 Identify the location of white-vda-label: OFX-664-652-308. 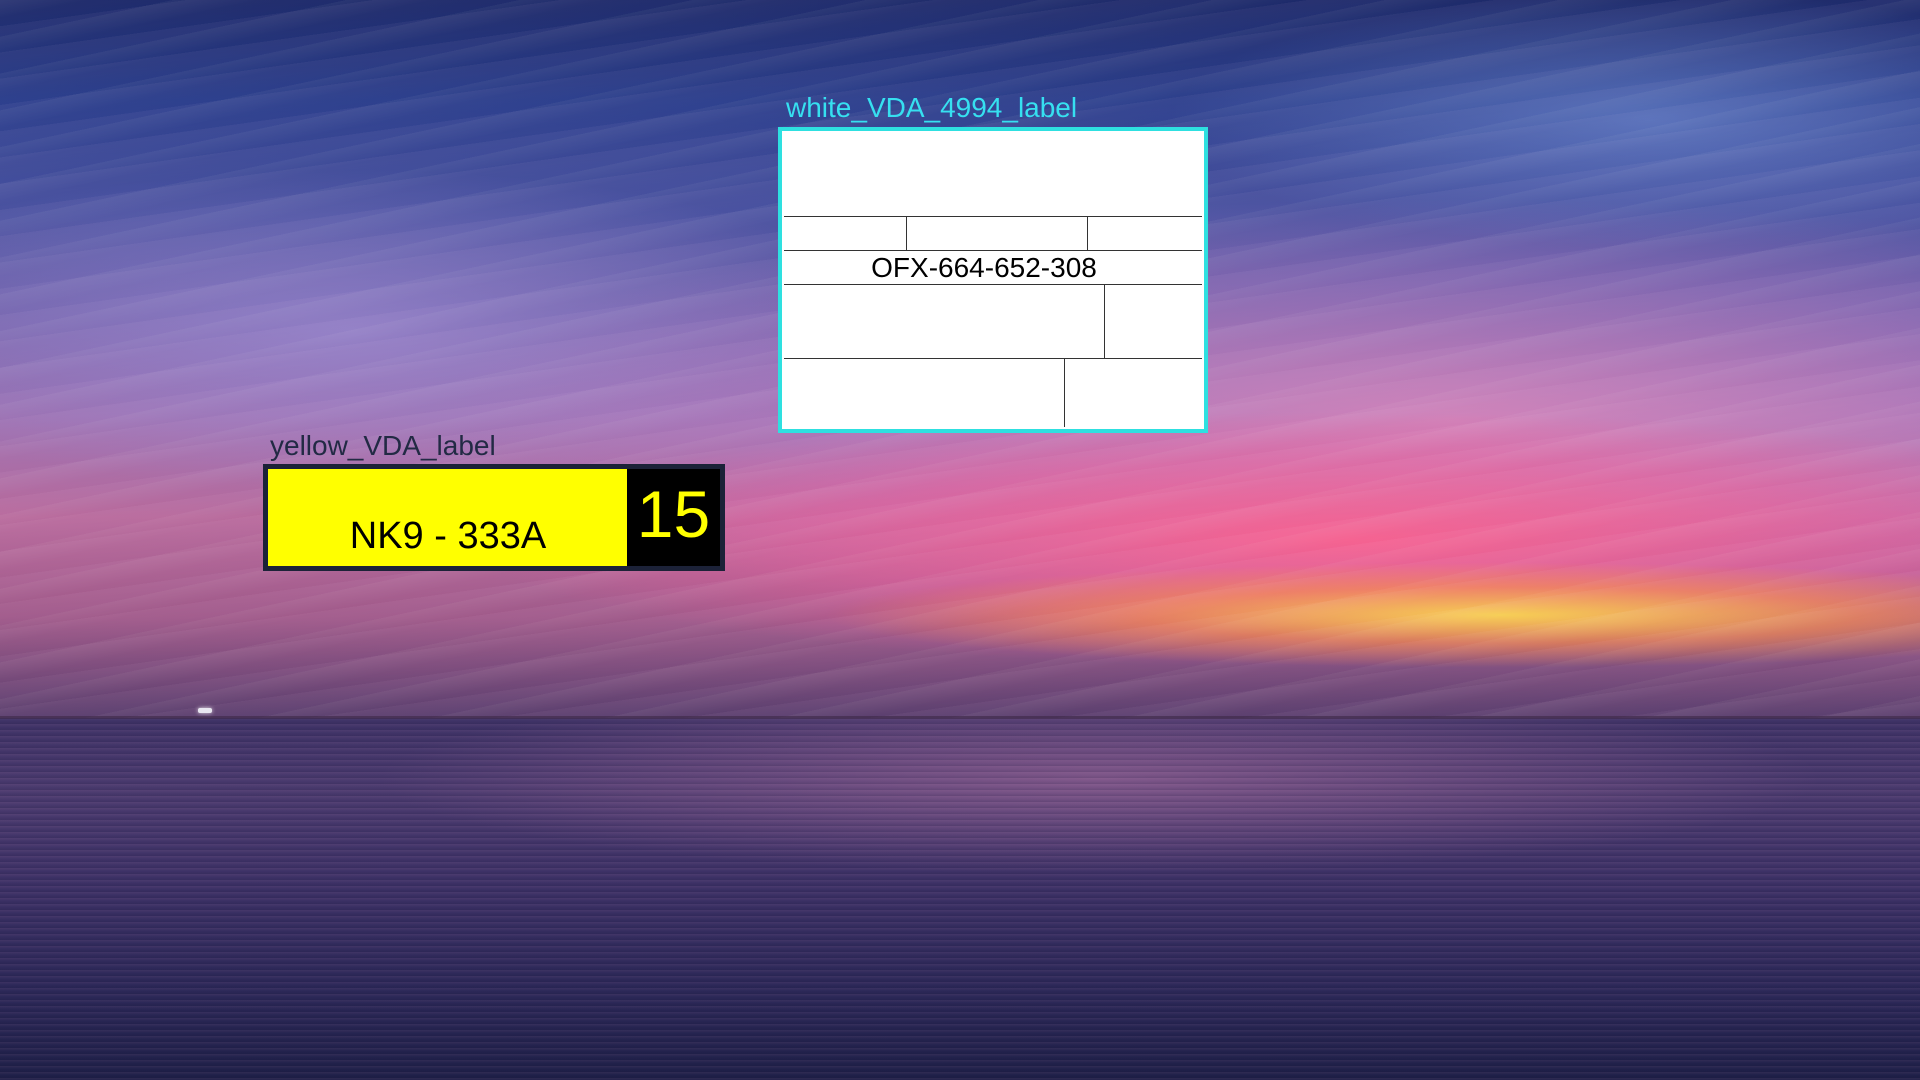
(993, 280).